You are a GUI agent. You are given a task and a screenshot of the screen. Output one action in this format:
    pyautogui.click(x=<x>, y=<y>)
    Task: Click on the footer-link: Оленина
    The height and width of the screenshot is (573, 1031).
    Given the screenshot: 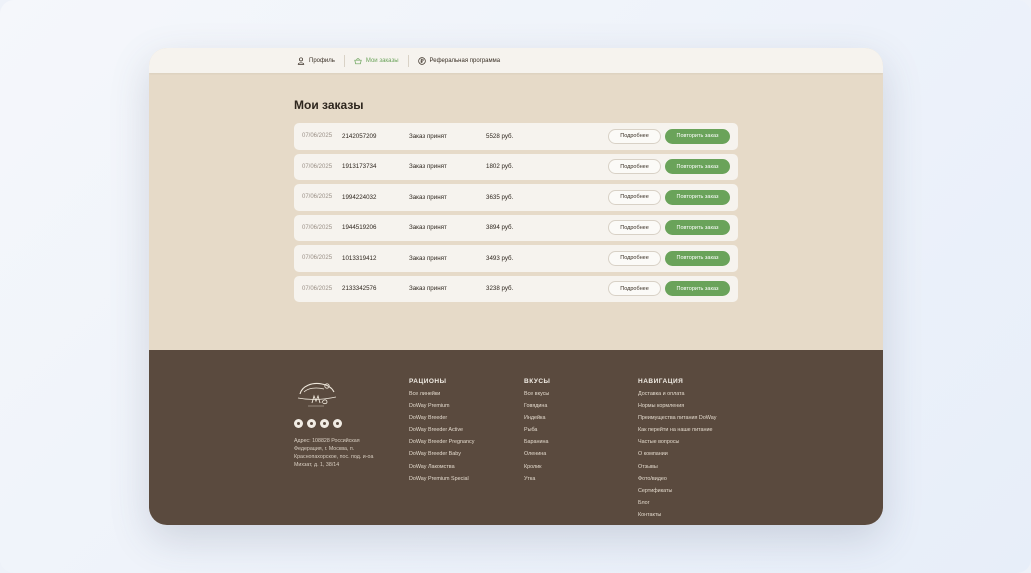 What is the action you would take?
    pyautogui.click(x=537, y=456)
    